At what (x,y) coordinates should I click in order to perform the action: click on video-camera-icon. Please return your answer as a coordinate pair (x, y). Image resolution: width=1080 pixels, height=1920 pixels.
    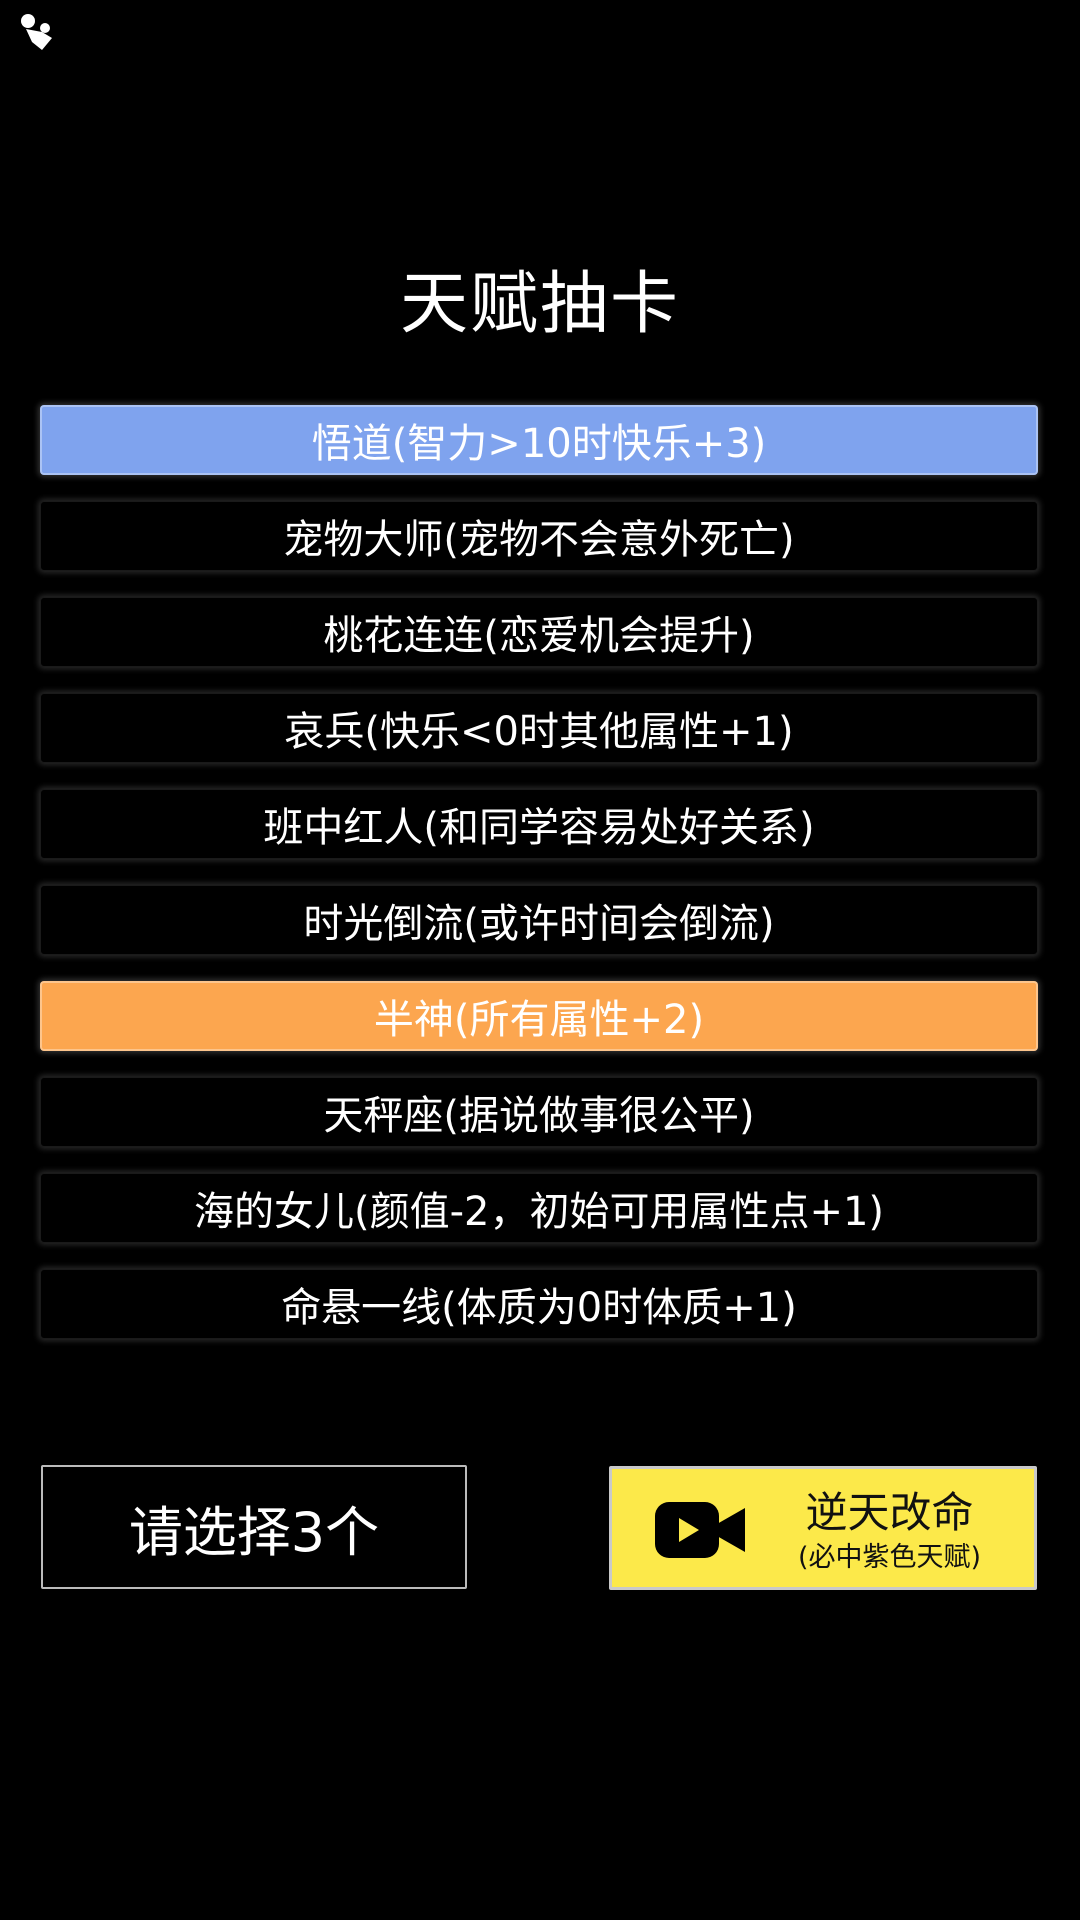
    Looking at the image, I should click on (700, 1530).